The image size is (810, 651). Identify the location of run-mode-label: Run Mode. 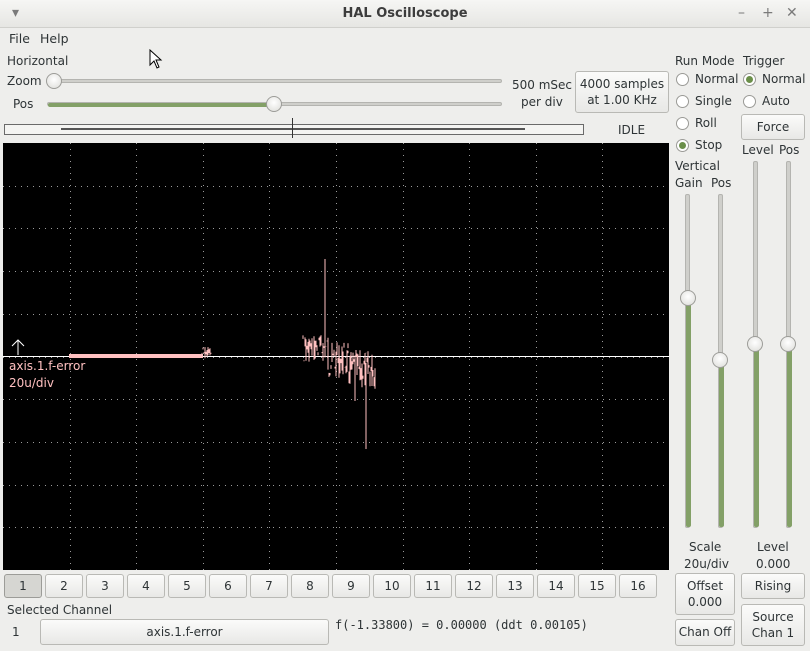
(705, 61).